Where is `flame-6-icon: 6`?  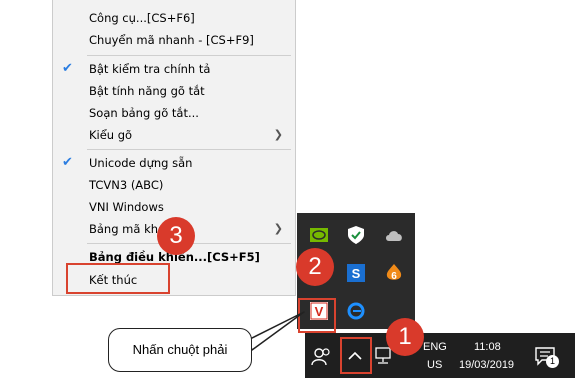
flame-6-icon: 6 is located at coordinates (394, 273).